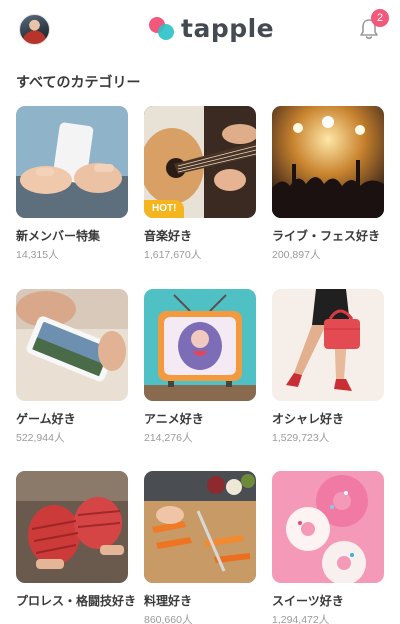 Image resolution: width=400 pixels, height=624 pixels. What do you see at coordinates (46, 419) in the screenshot?
I see `category-name: ゲーム好き` at bounding box center [46, 419].